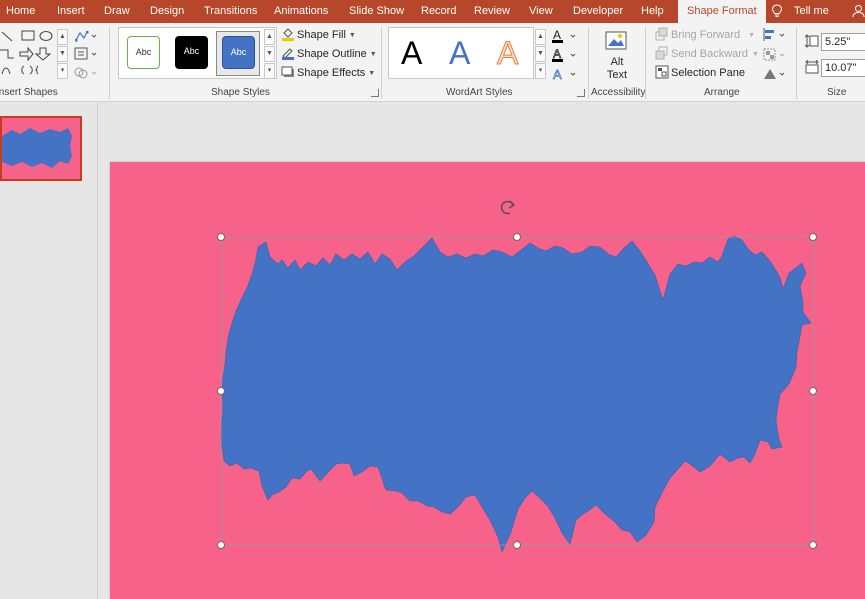  Describe the element at coordinates (269, 71) in the screenshot. I see `styles-more: ▾` at that location.